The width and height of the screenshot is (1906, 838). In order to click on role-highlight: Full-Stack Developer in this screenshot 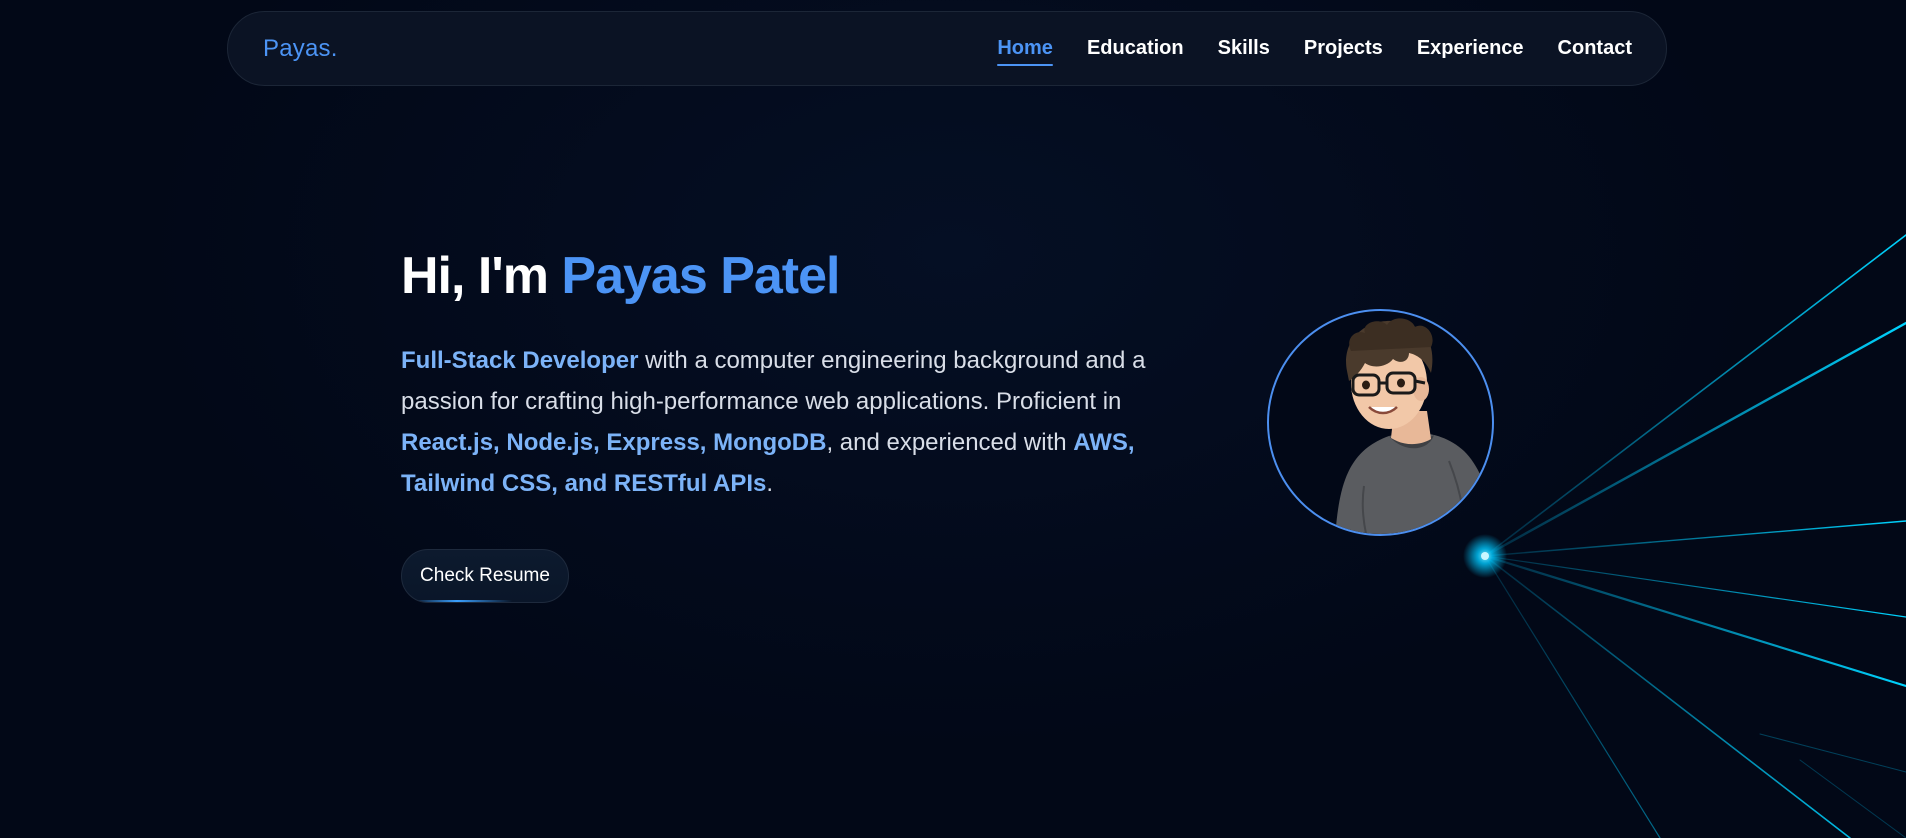, I will do `click(520, 360)`.